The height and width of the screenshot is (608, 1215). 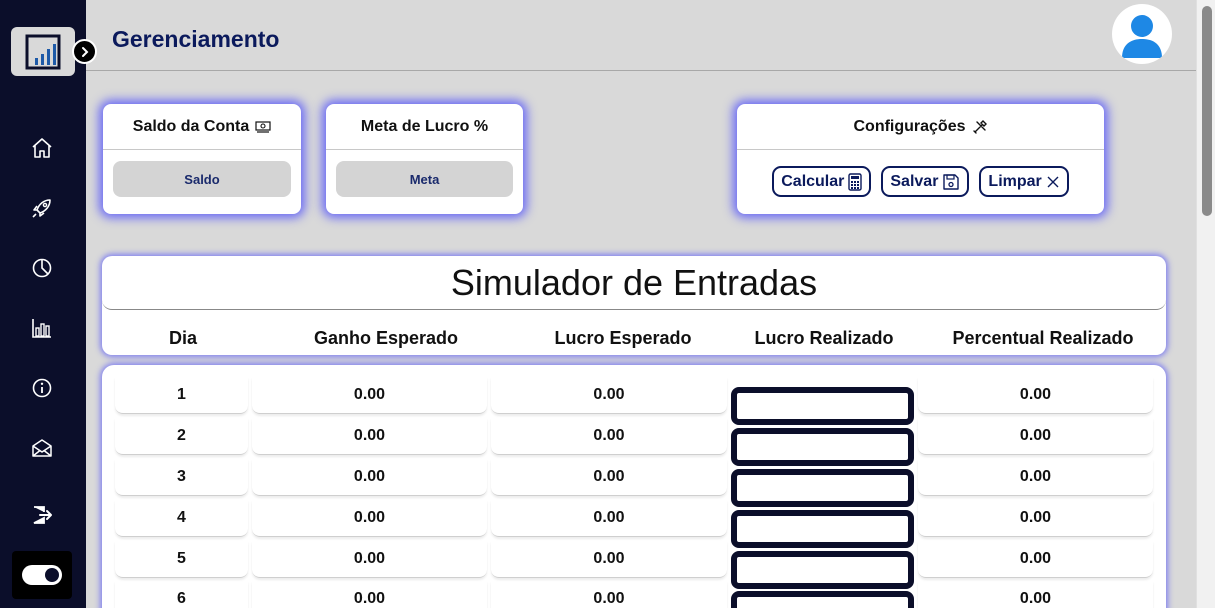 I want to click on saldo-card-title: Saldo da Conta, so click(x=202, y=127).